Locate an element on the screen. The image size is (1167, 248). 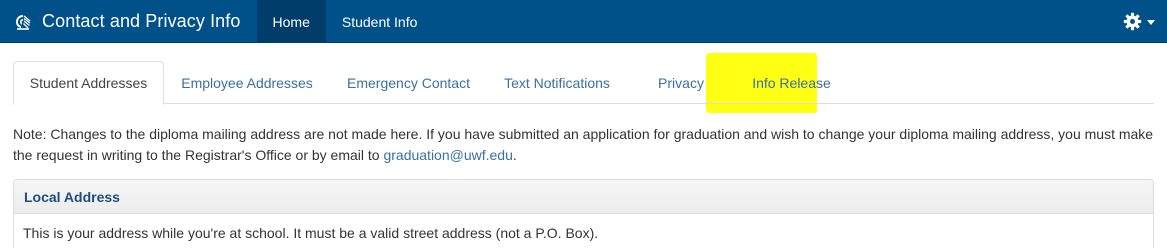
tab-label: Emergency Contact is located at coordinates (408, 82).